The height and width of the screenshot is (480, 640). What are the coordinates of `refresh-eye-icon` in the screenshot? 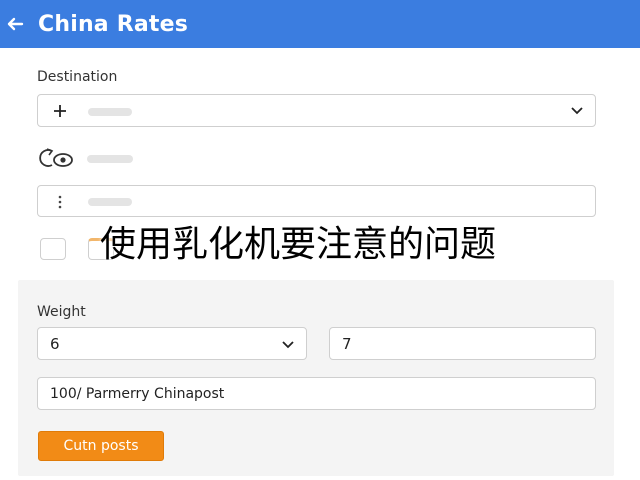 It's located at (56, 158).